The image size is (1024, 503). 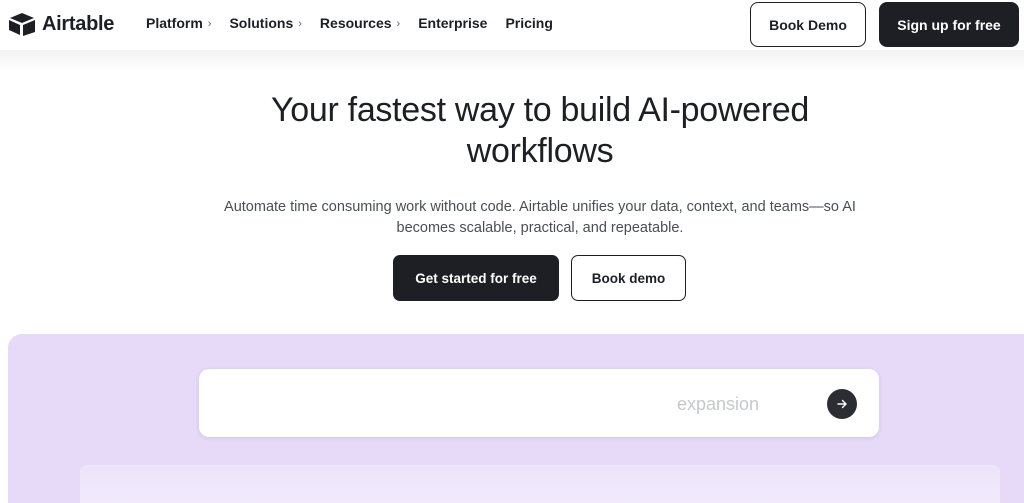 What do you see at coordinates (355, 23) in the screenshot?
I see `nav-item-label: Resources` at bounding box center [355, 23].